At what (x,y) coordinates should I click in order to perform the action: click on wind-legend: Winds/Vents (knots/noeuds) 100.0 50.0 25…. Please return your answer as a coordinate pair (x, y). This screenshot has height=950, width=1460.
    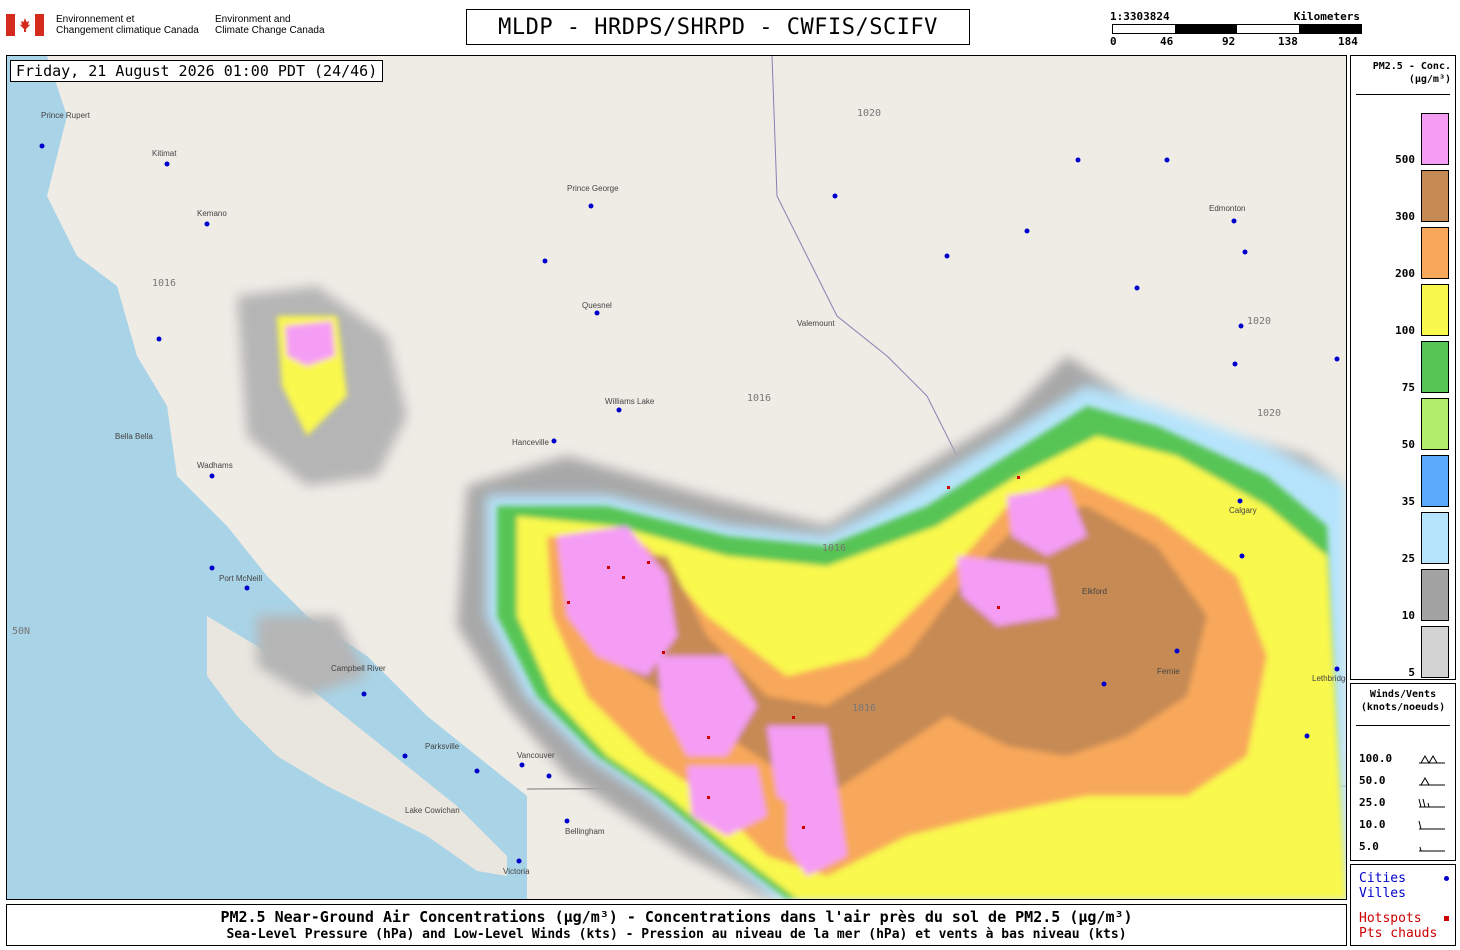
    Looking at the image, I should click on (1403, 772).